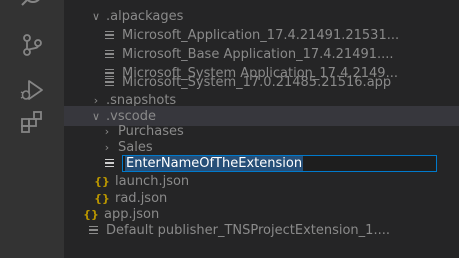 The width and height of the screenshot is (459, 258). What do you see at coordinates (145, 16) in the screenshot?
I see `folder-label: .alpackages` at bounding box center [145, 16].